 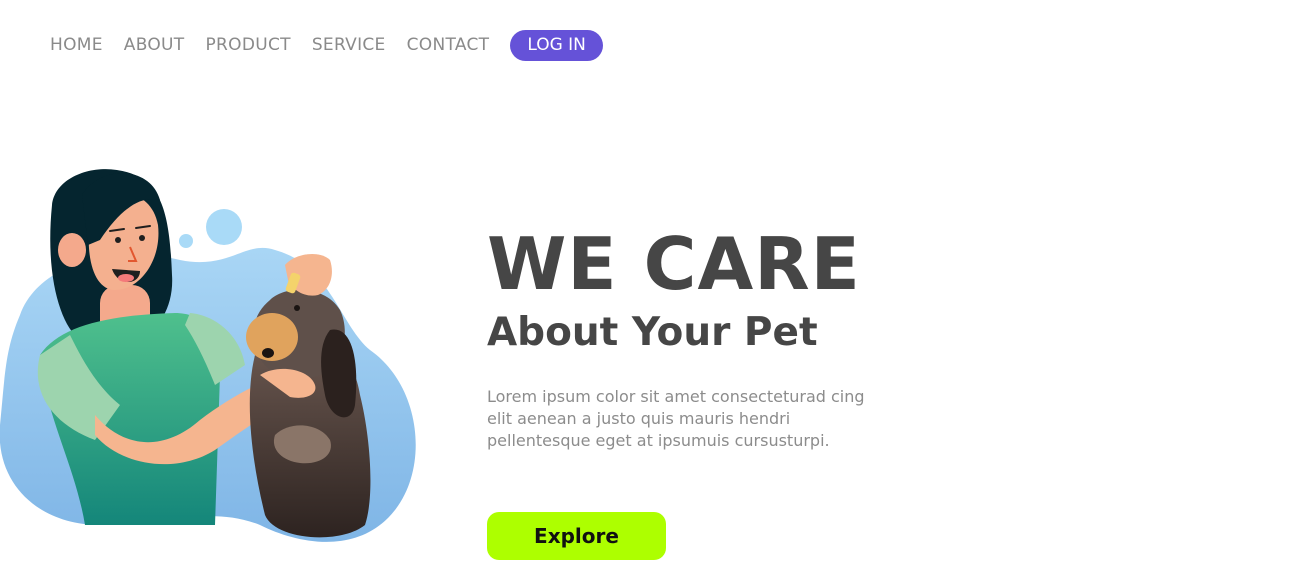 What do you see at coordinates (247, 45) in the screenshot?
I see `nav-product-link: PRODUCT` at bounding box center [247, 45].